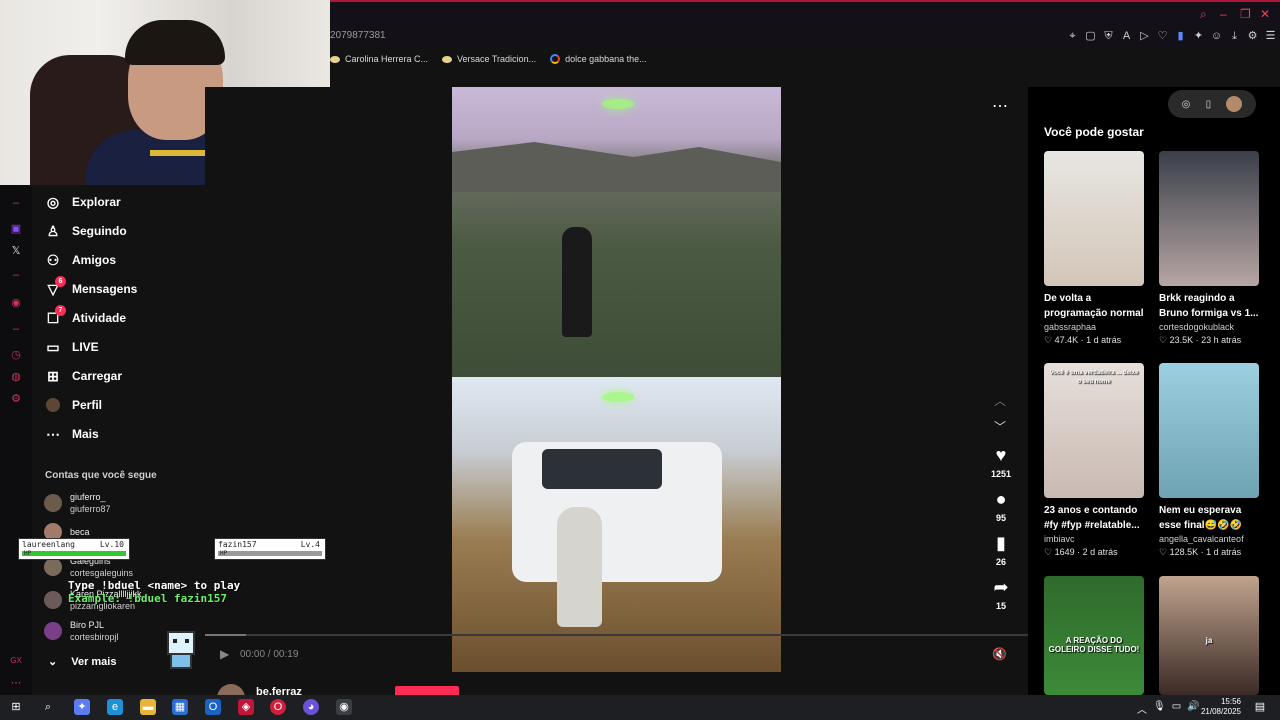  I want to click on card-username: gabssraphaa, so click(1094, 327).